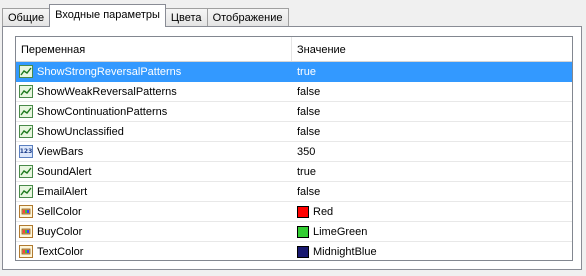 This screenshot has height=276, width=586. What do you see at coordinates (247, 17) in the screenshot?
I see `tab-display: Отображение` at bounding box center [247, 17].